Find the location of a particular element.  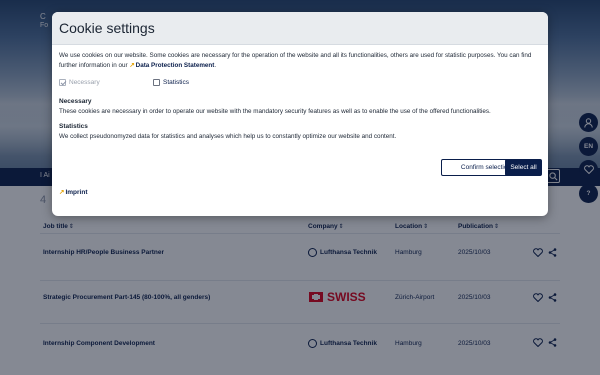

select-all-button: Select all is located at coordinates (523, 167).